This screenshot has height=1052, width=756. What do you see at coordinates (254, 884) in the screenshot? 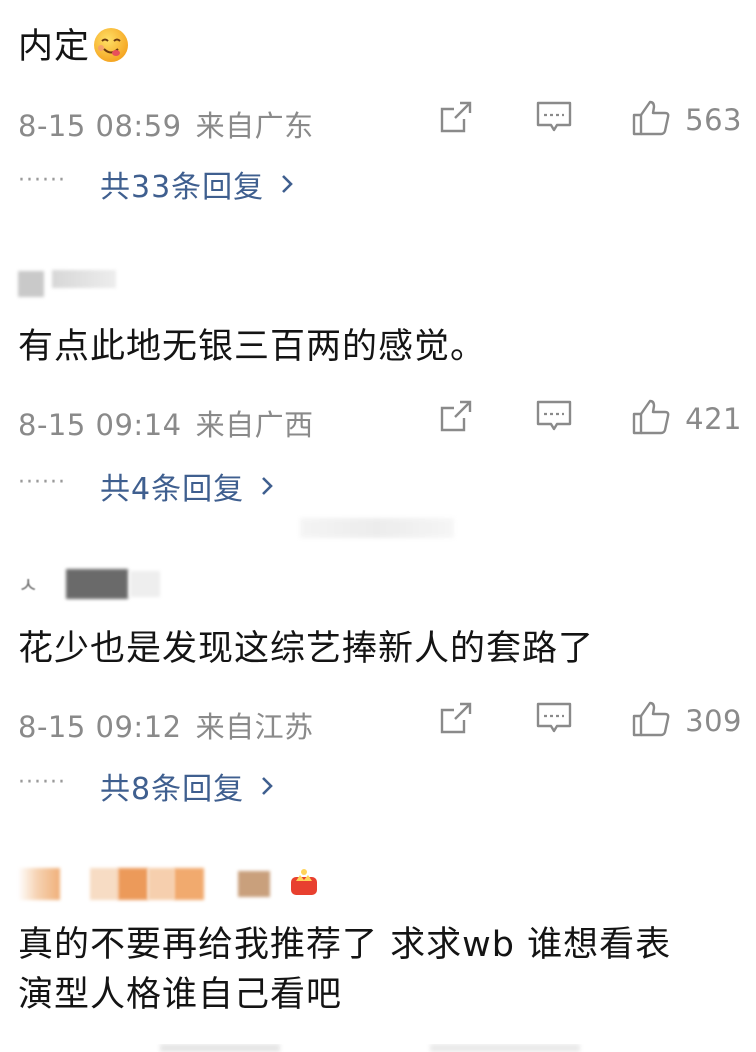
I see `badge` at bounding box center [254, 884].